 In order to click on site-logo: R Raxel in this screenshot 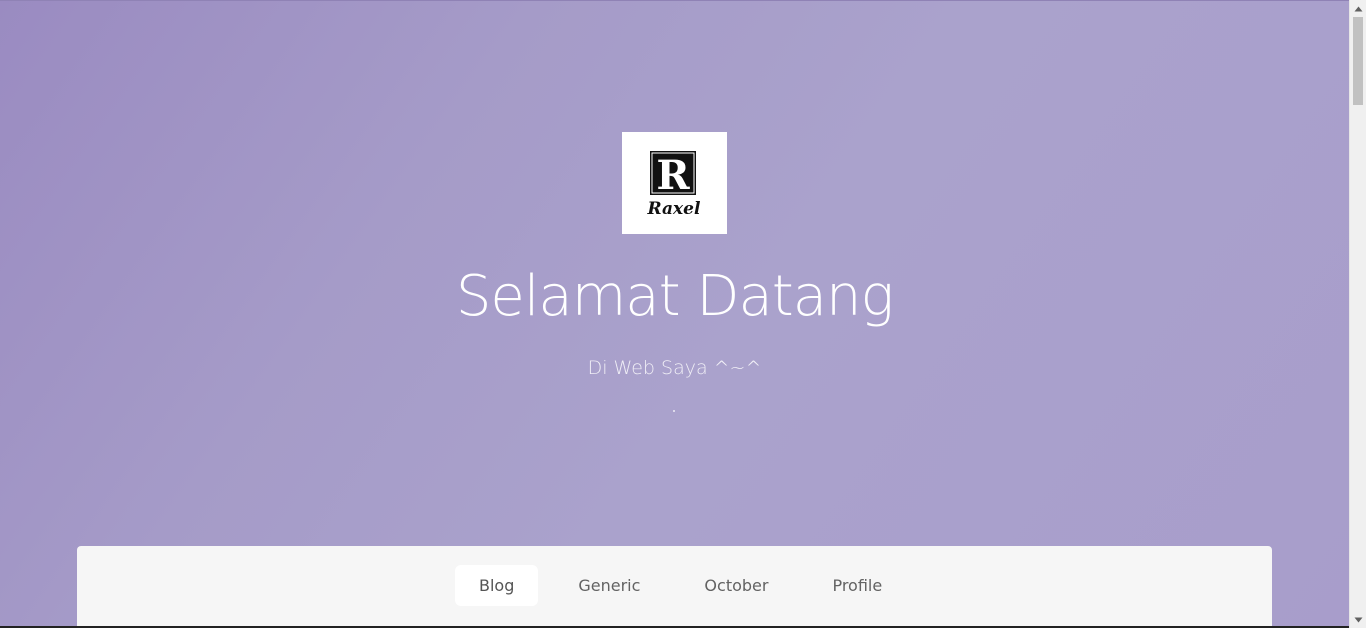, I will do `click(674, 183)`.